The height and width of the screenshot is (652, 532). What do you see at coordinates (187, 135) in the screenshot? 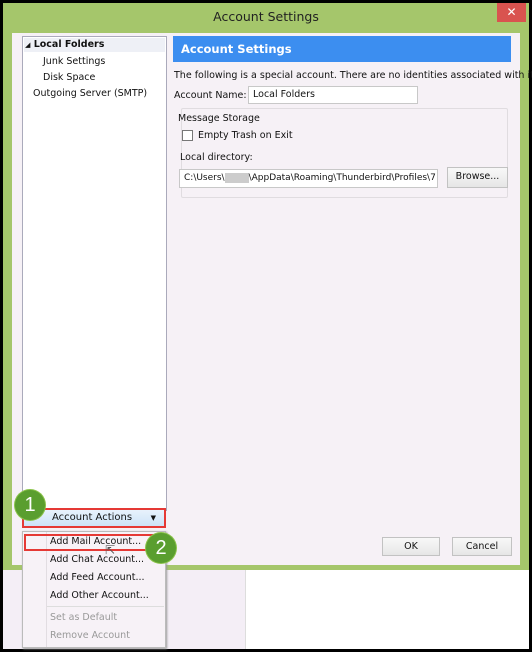
I see `empty-trash-checkbox` at bounding box center [187, 135].